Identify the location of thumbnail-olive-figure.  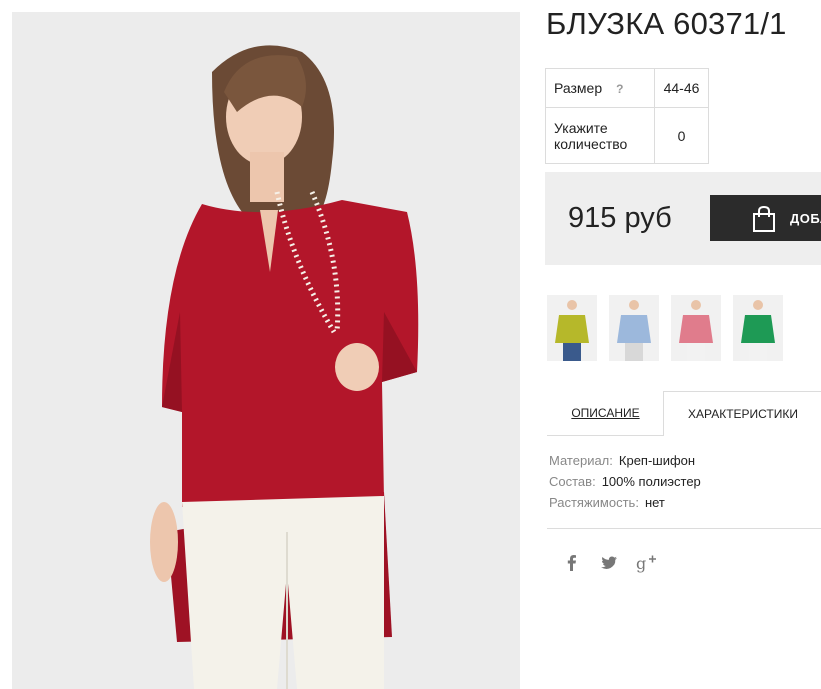
(572, 330).